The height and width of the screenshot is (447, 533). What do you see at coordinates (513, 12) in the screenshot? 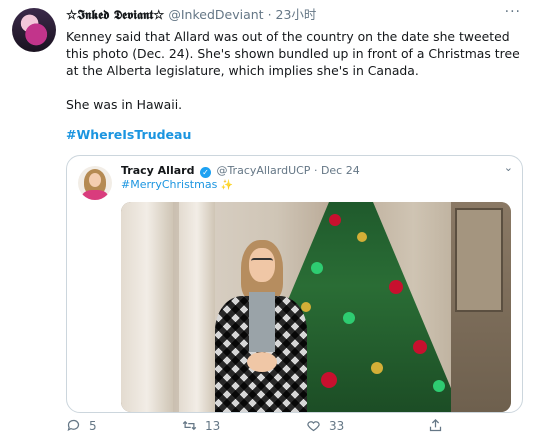
I see `more-options-icon: ···` at bounding box center [513, 12].